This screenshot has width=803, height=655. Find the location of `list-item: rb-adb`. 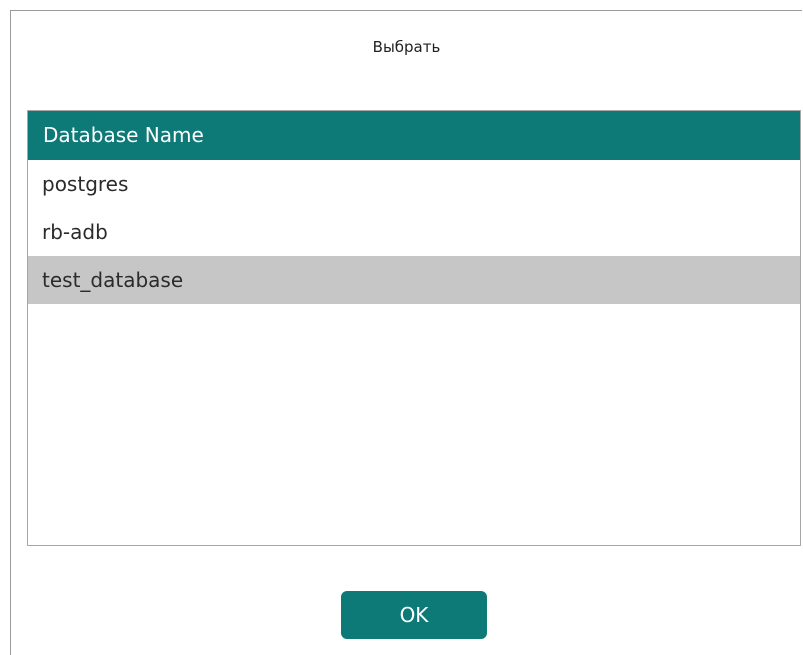

list-item: rb-adb is located at coordinates (414, 232).